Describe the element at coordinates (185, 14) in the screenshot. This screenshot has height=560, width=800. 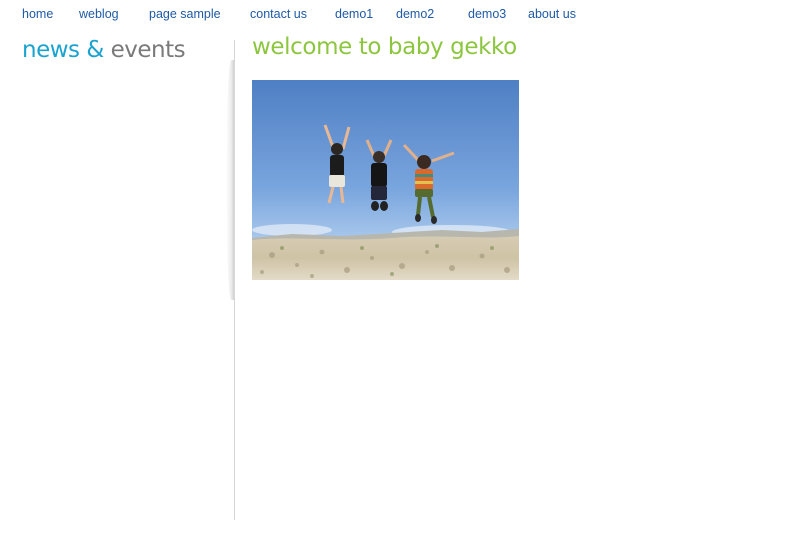
I see `nav-page-sample-link: page sample` at that location.